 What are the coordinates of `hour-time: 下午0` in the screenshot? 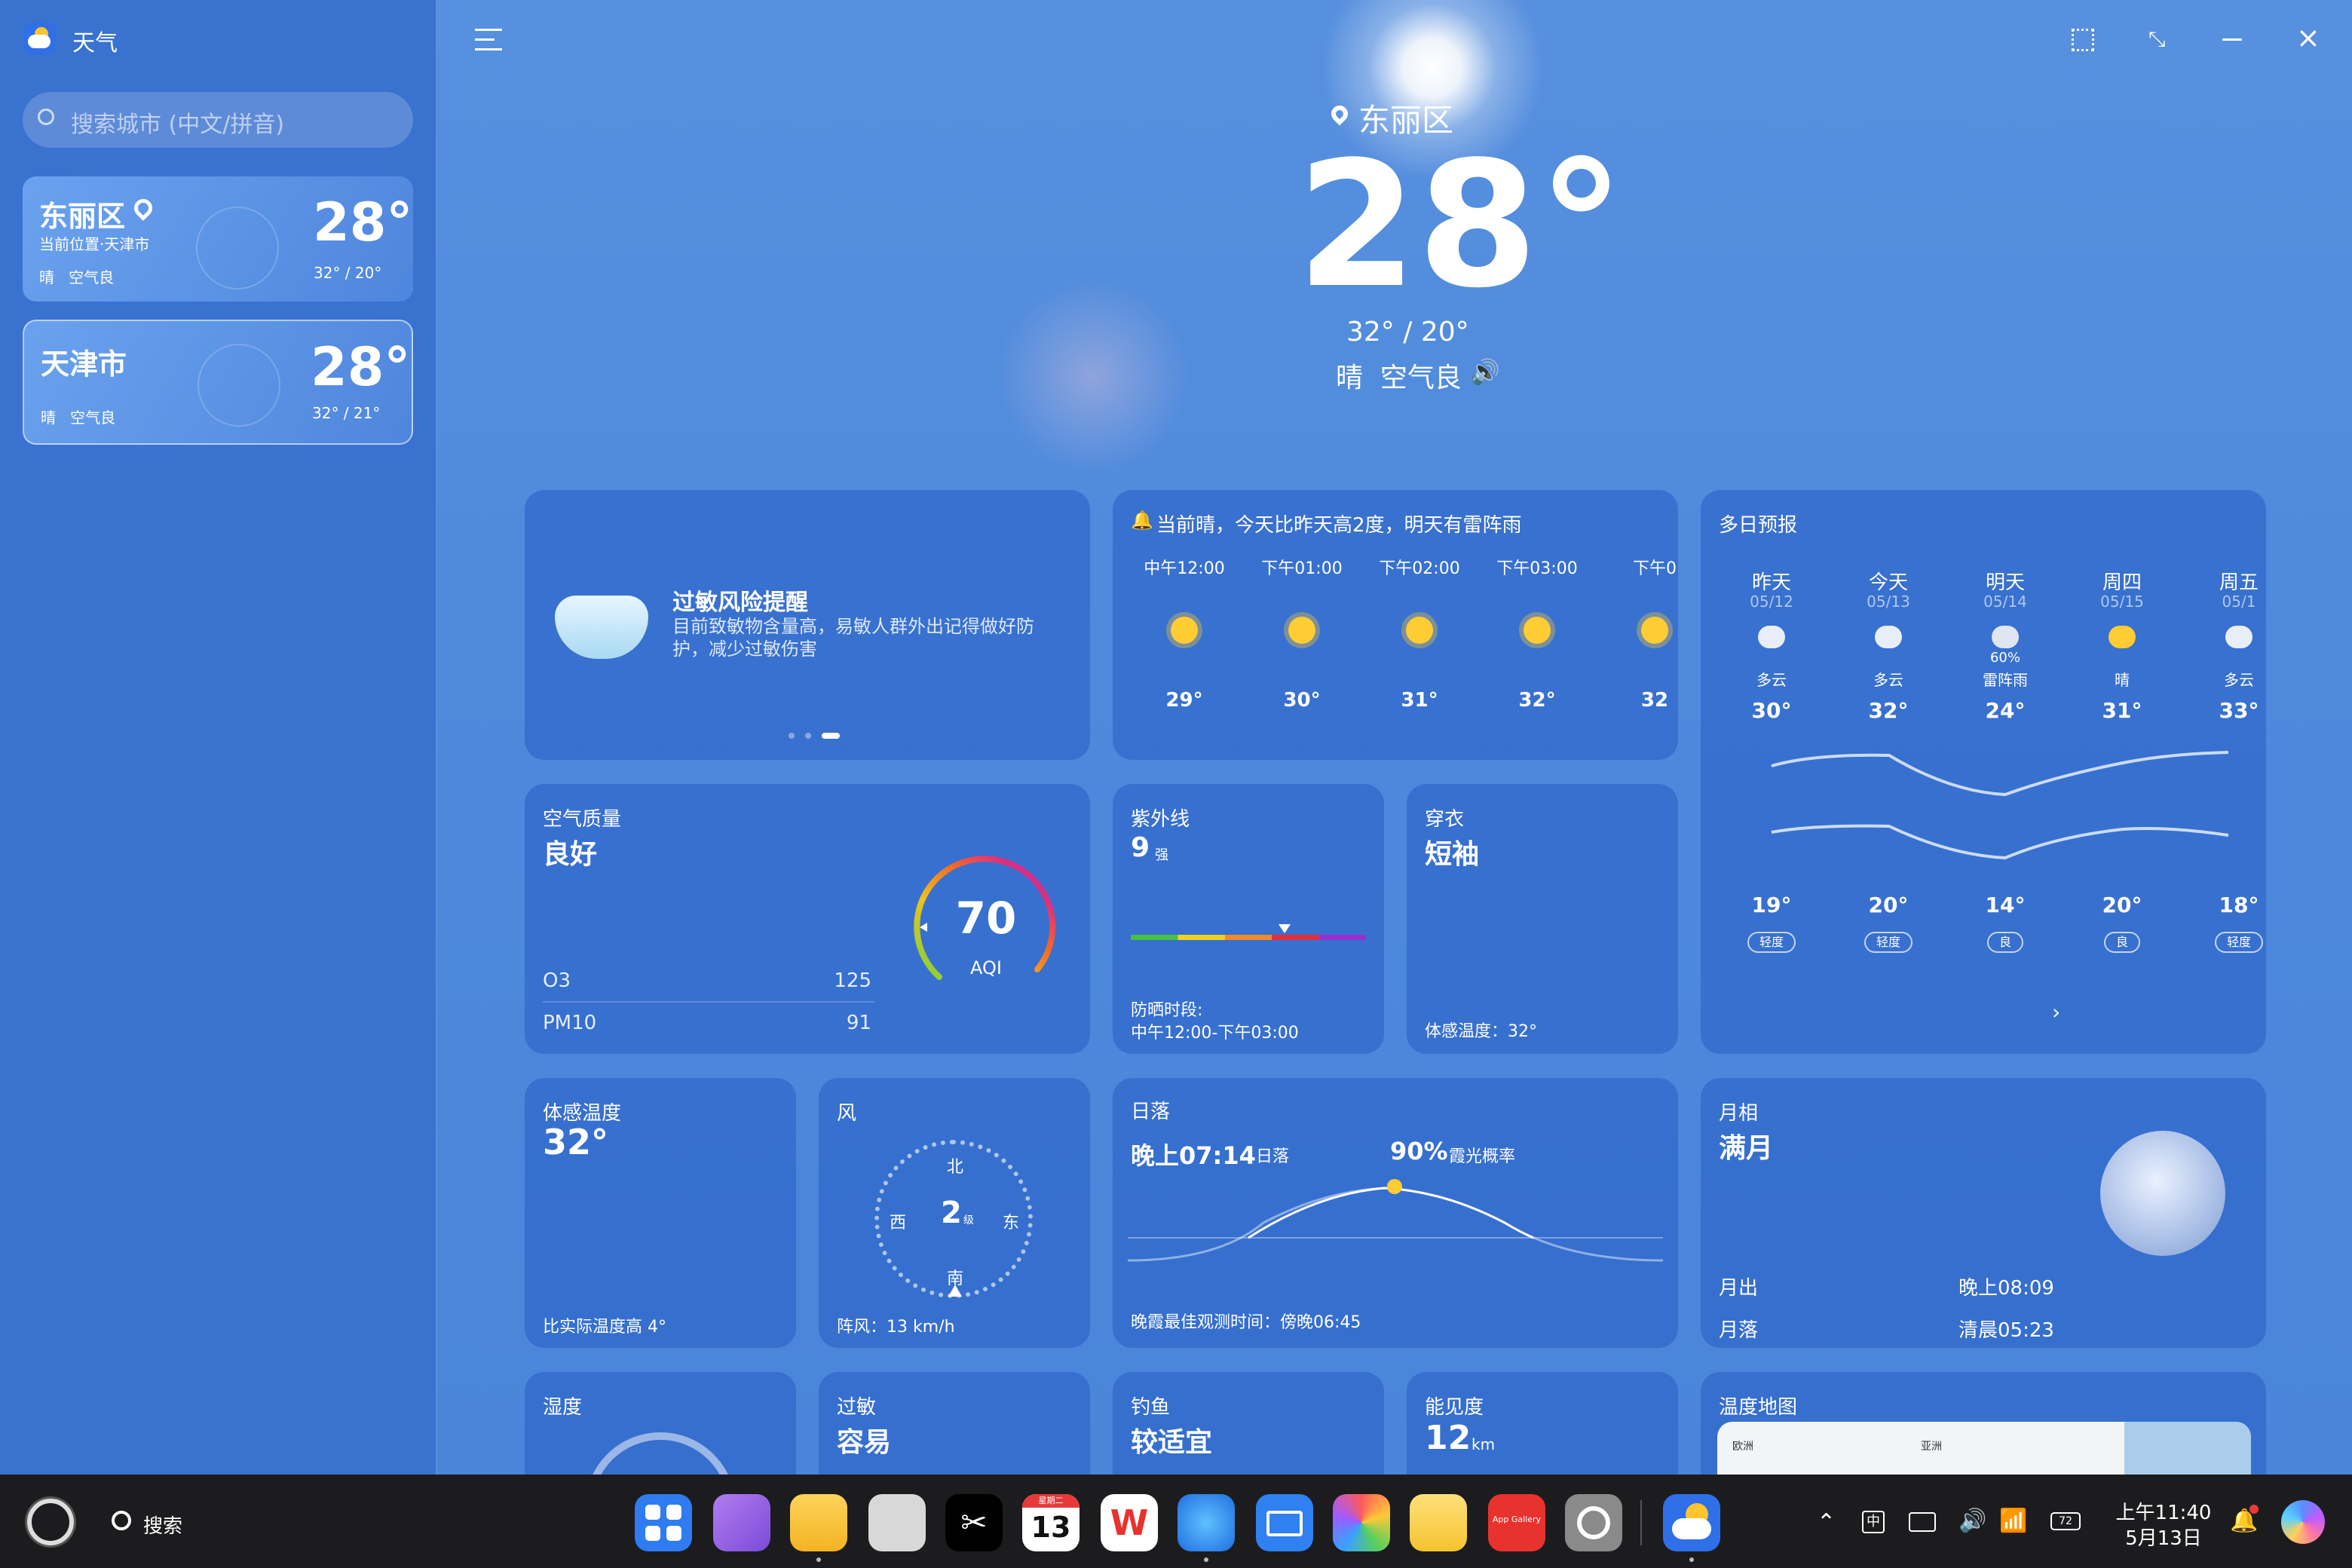 It's located at (1655, 568).